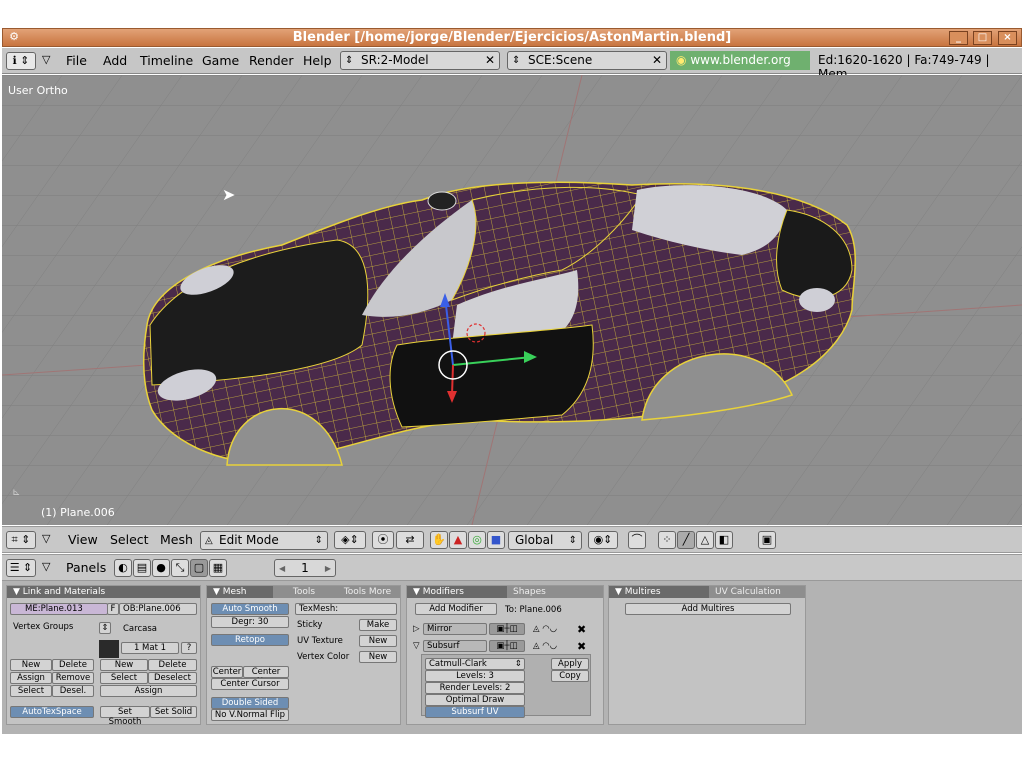 The image size is (1024, 768). Describe the element at coordinates (740, 68) in the screenshot. I see `blender-site-link: ◉ www.blender.org 249` at that location.